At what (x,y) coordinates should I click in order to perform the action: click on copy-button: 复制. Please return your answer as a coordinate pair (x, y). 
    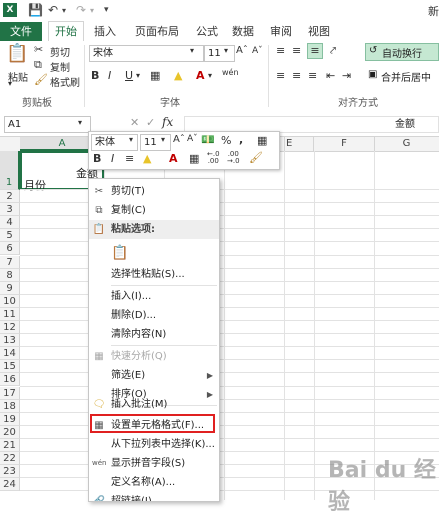
    Looking at the image, I should click on (60, 66).